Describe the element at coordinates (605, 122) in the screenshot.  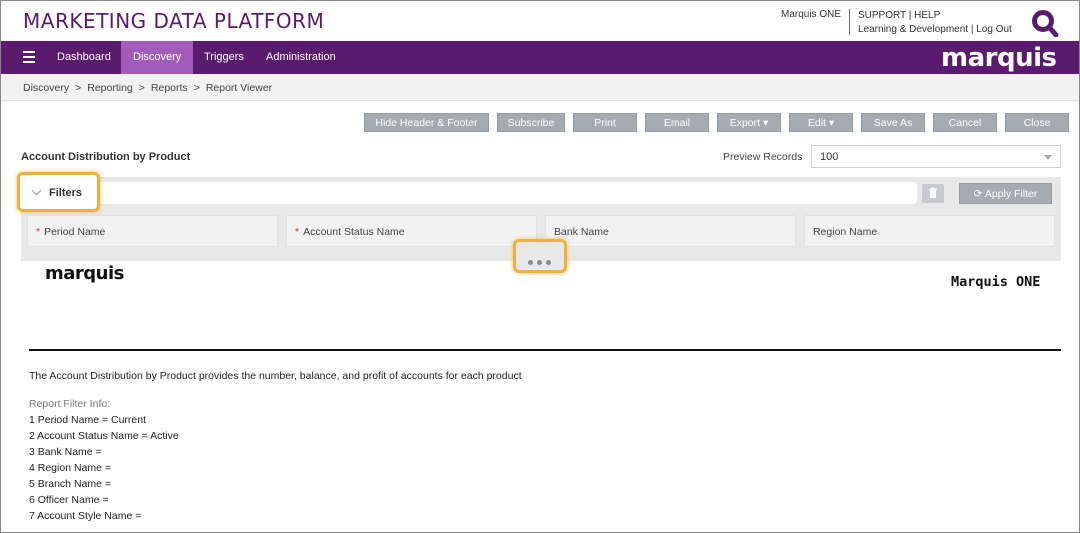
I see `print-button: Print` at that location.